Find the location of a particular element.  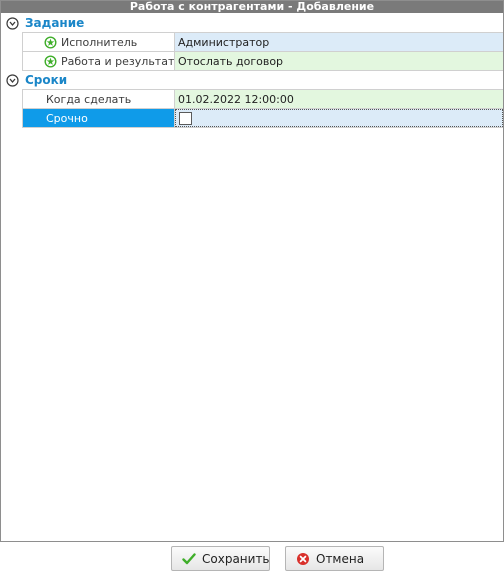

field-row-executor: Исполнитель Администратор is located at coordinates (262, 42).